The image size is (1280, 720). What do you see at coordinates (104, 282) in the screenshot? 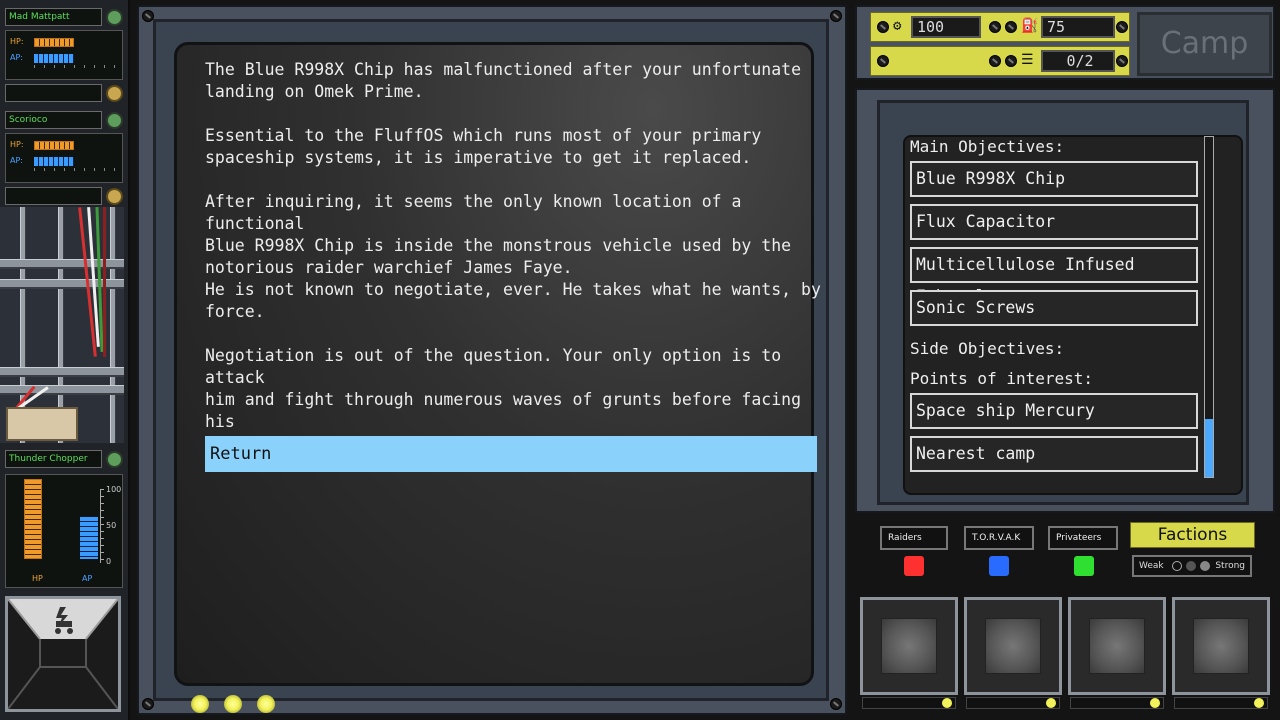
I see `wire` at bounding box center [104, 282].